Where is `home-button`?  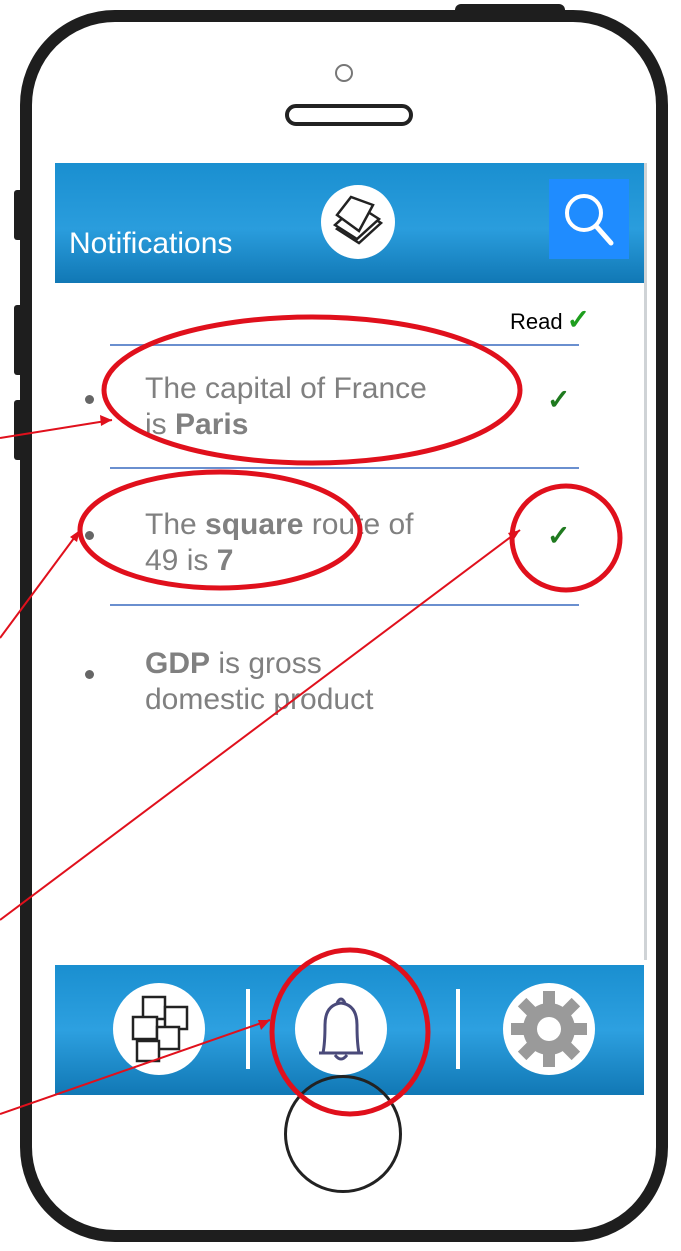 home-button is located at coordinates (343, 1134).